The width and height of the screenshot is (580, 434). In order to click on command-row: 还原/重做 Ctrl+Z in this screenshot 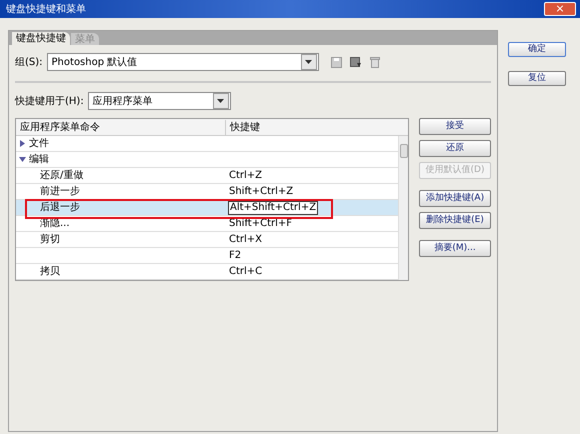, I will do `click(207, 176)`.